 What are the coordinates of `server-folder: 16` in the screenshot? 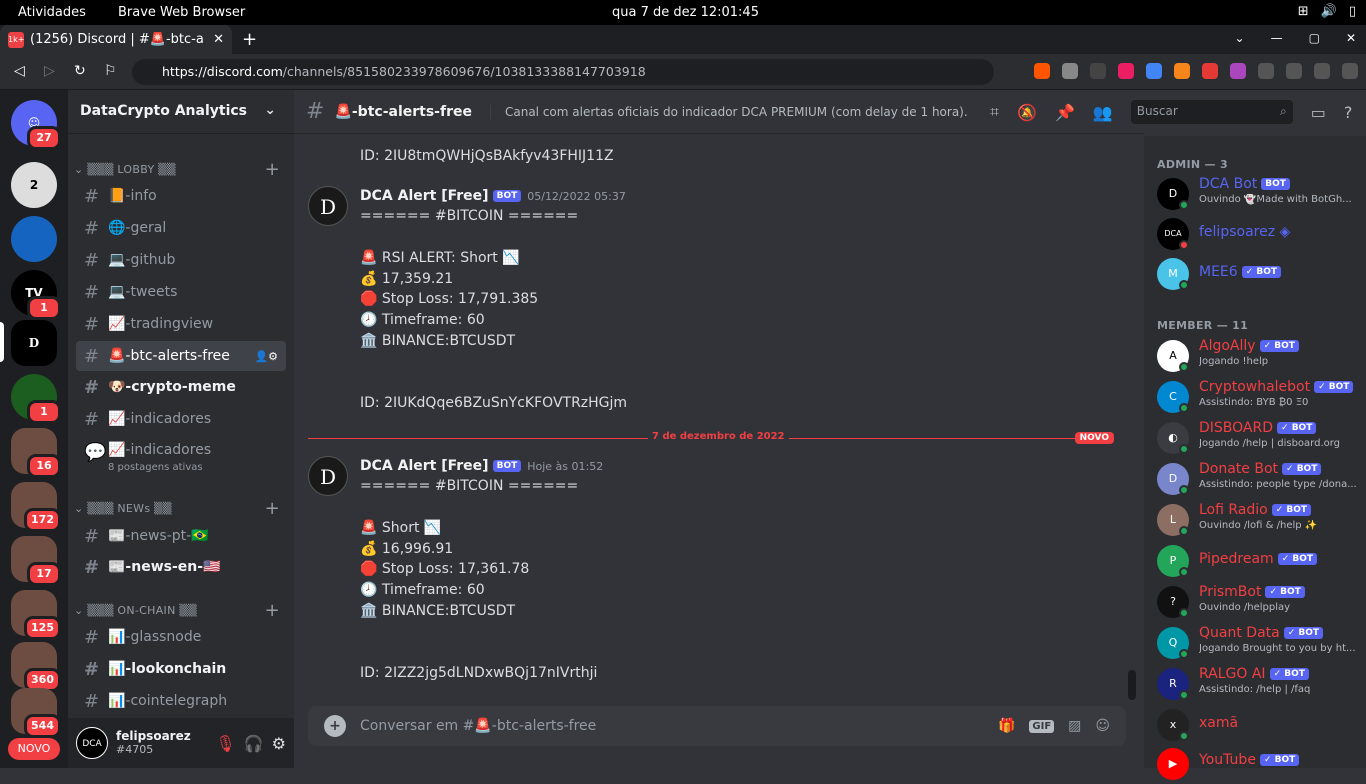 It's located at (36, 453).